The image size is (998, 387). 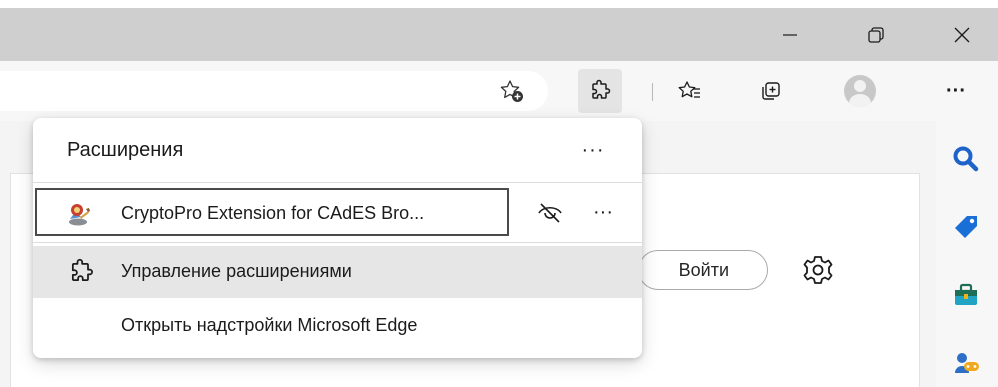 I want to click on toolbar-separator, so click(x=652, y=92).